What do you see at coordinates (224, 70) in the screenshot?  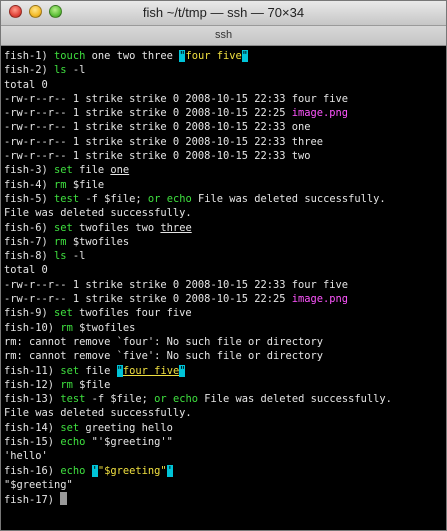 I see `terminal-line: fish-2) ls -l` at bounding box center [224, 70].